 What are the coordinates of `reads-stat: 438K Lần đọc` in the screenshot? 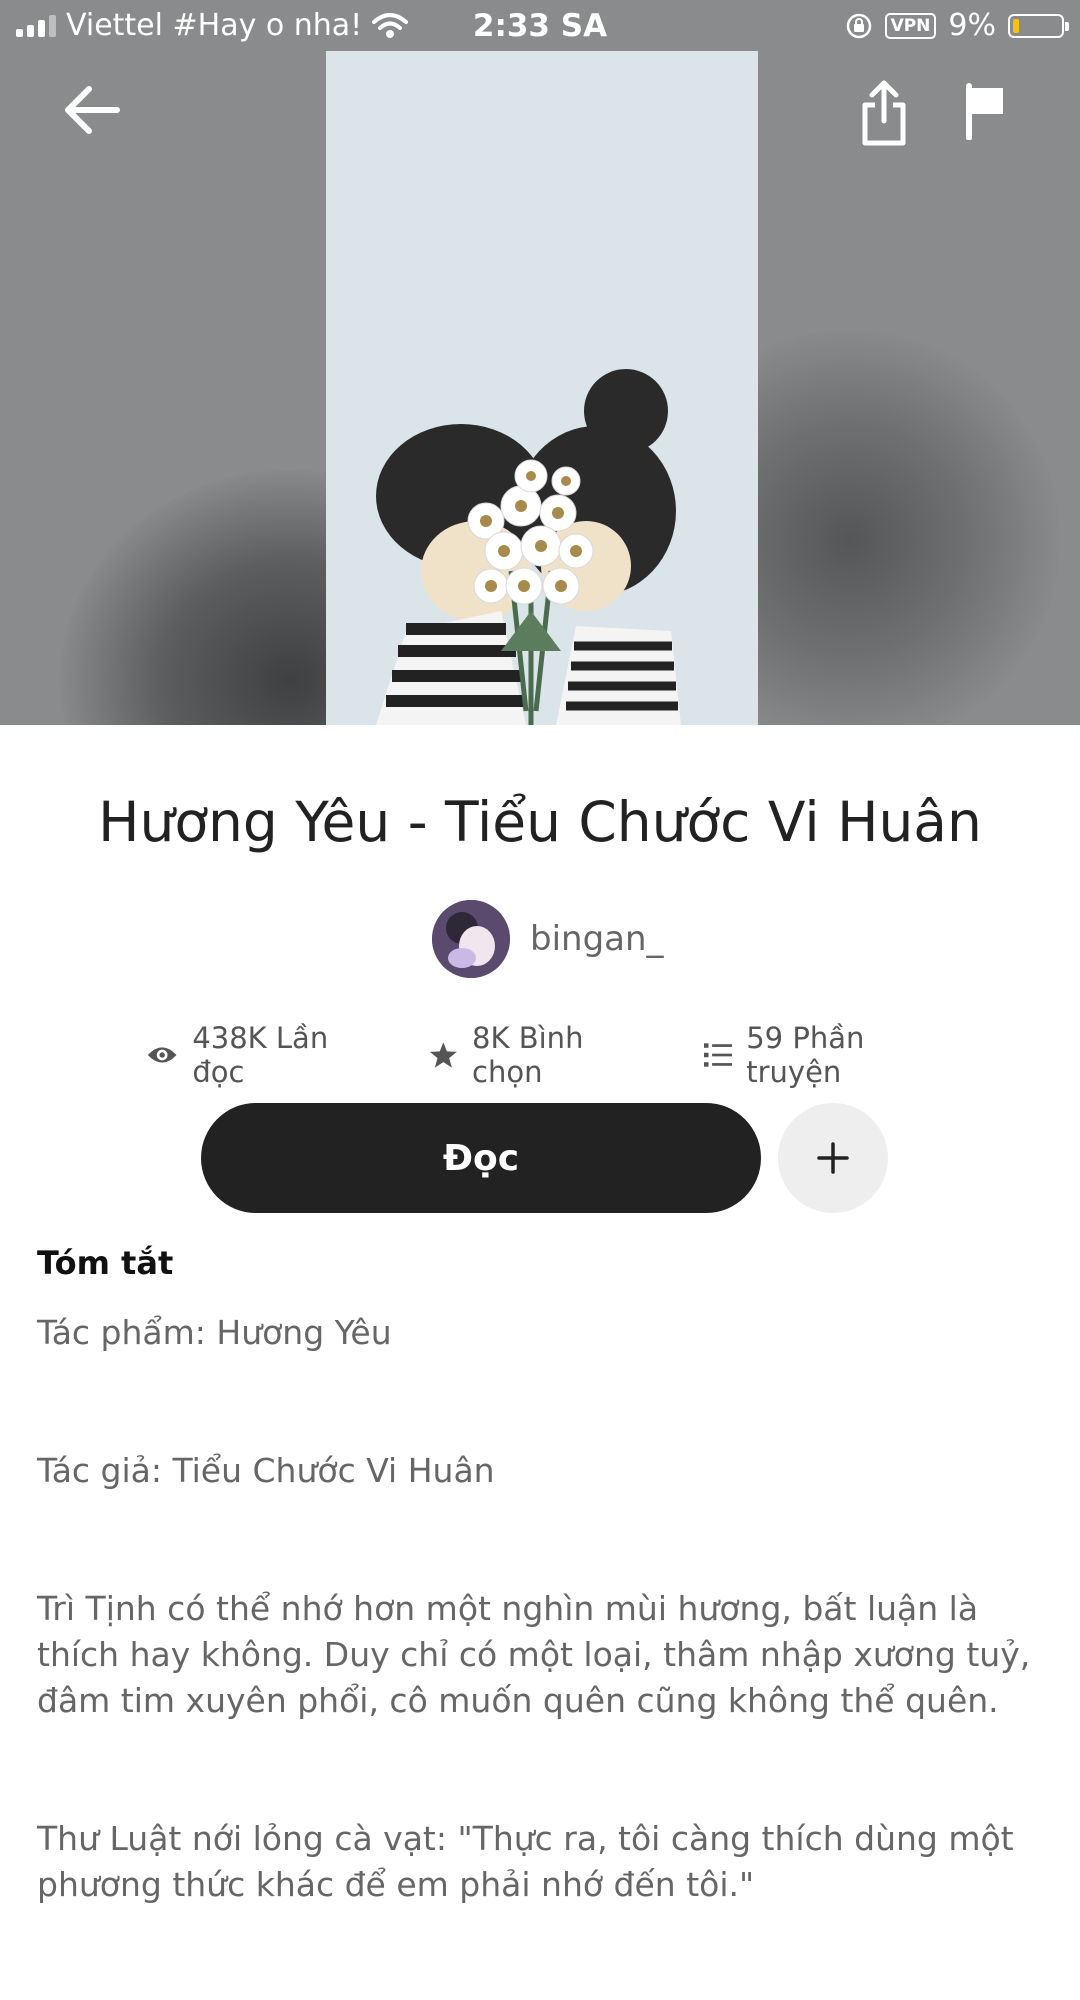 It's located at (257, 1055).